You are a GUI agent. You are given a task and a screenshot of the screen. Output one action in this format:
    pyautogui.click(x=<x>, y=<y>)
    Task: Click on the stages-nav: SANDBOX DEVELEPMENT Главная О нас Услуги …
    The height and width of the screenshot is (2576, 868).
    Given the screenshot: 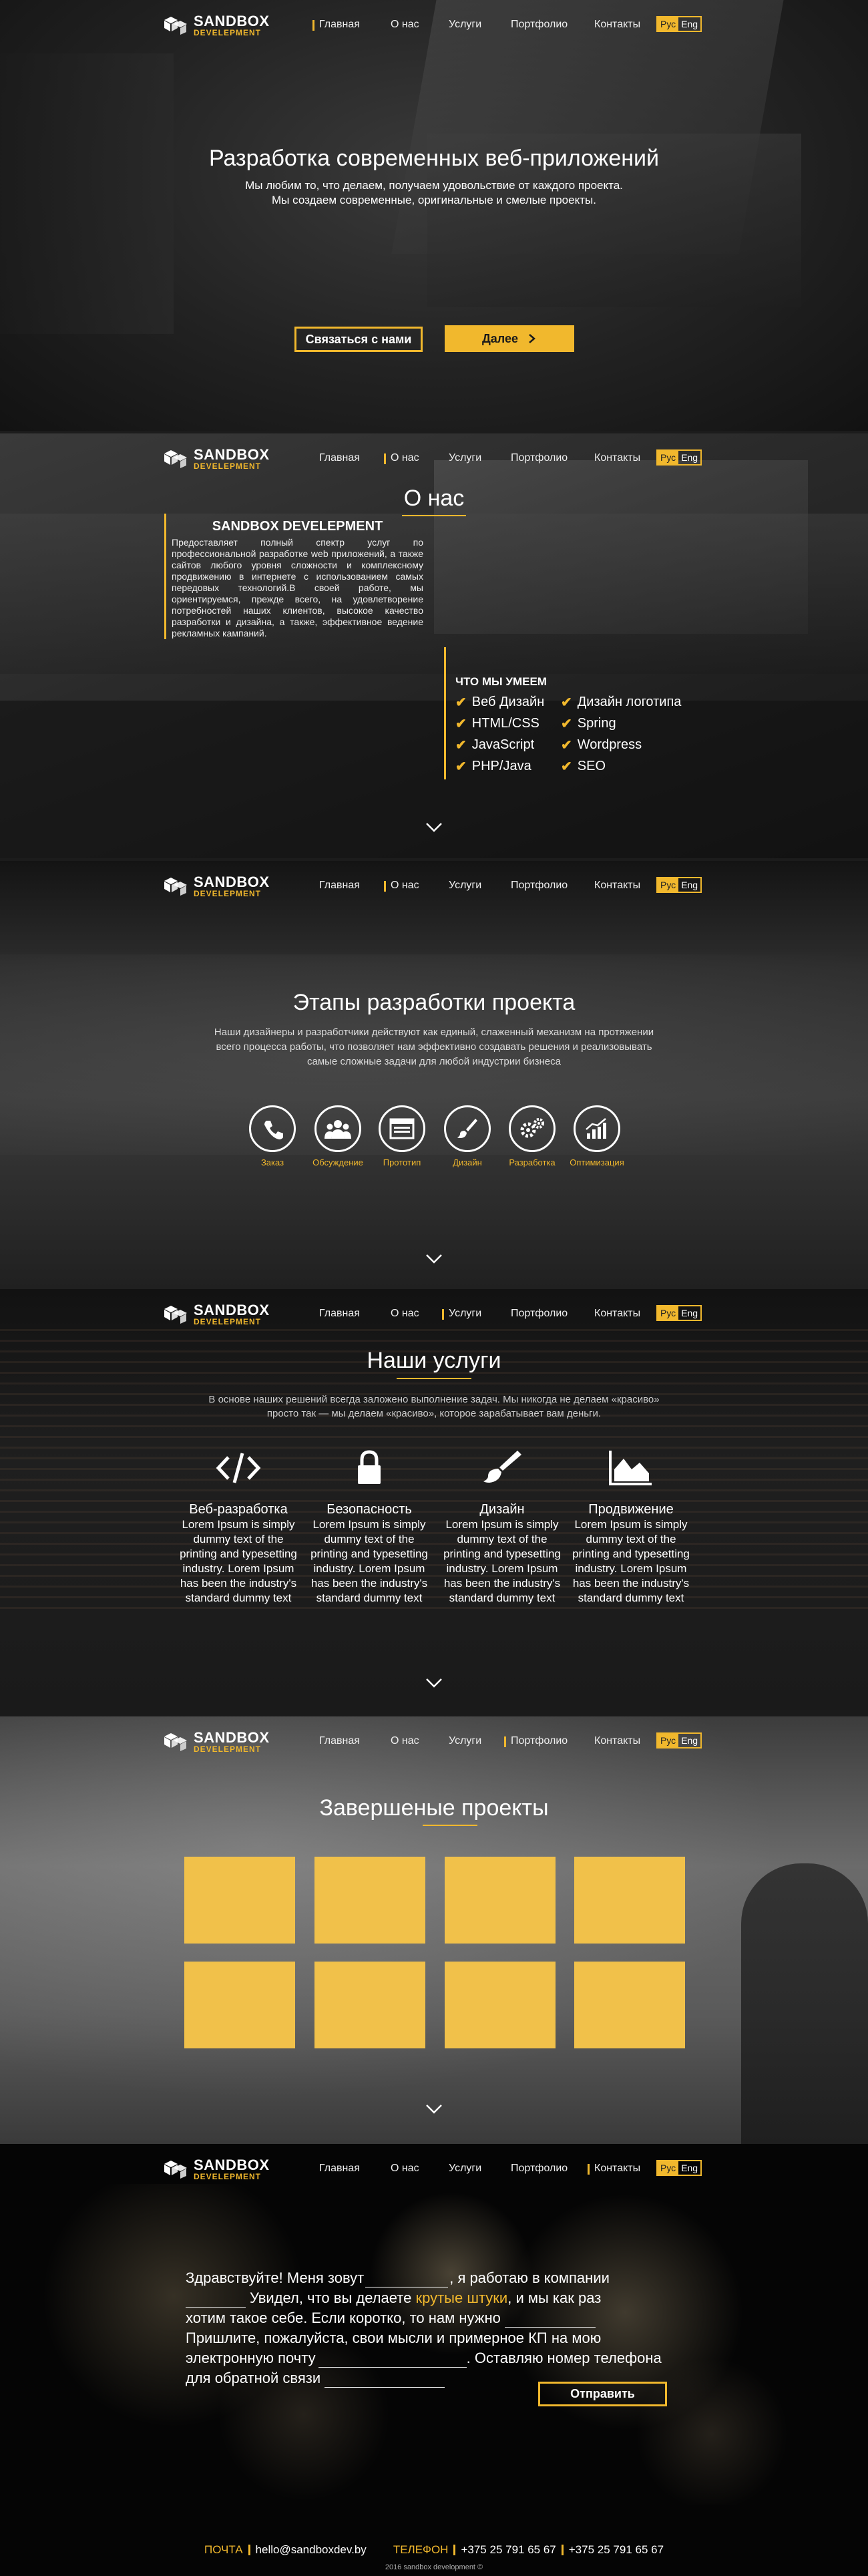 What is the action you would take?
    pyautogui.click(x=434, y=886)
    